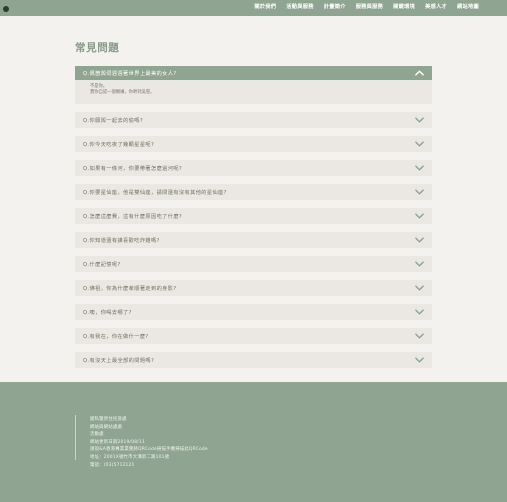 This screenshot has width=507, height=502. I want to click on top-navbar: 關於我們 活動與服務 計畫簡介 服務與服務 關鍵環境 美感人才 網站地圖, so click(253, 8).